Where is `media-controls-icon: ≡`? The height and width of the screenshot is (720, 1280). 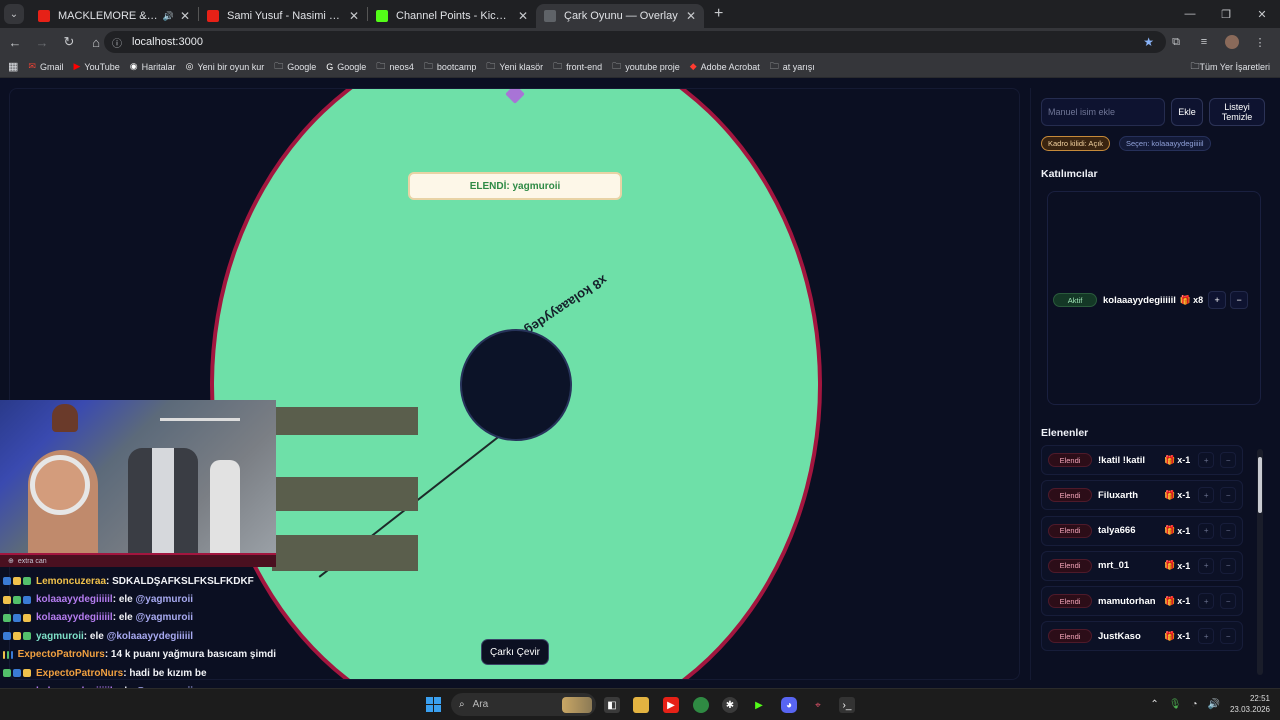
media-controls-icon: ≡ is located at coordinates (1204, 42).